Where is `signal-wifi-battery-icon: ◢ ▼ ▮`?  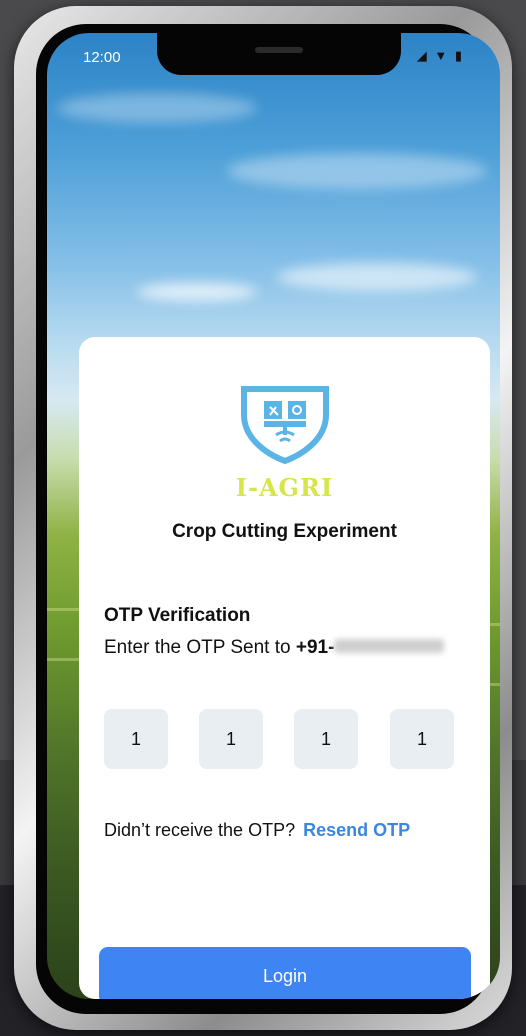 signal-wifi-battery-icon: ◢ ▼ ▮ is located at coordinates (440, 55).